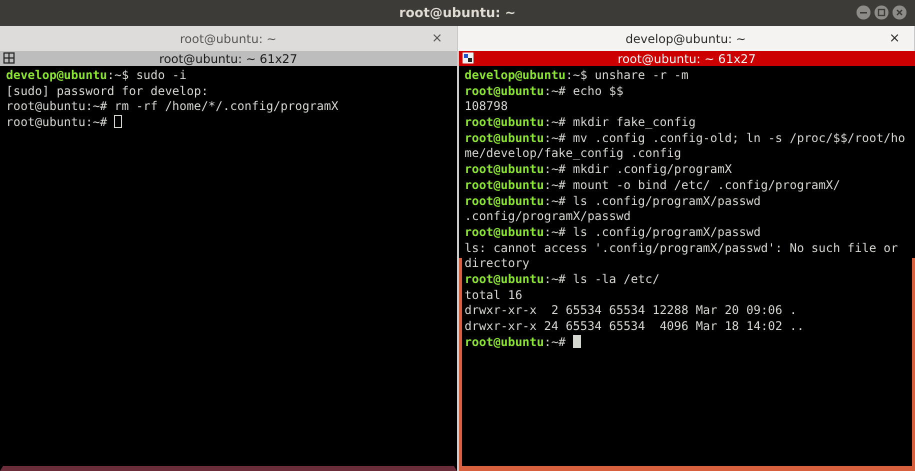 This screenshot has height=471, width=915. What do you see at coordinates (634, 326) in the screenshot?
I see `terminal-line: drwxr-xr-x 24 65534 65534 4096 Mar 18 14:02 ..` at bounding box center [634, 326].